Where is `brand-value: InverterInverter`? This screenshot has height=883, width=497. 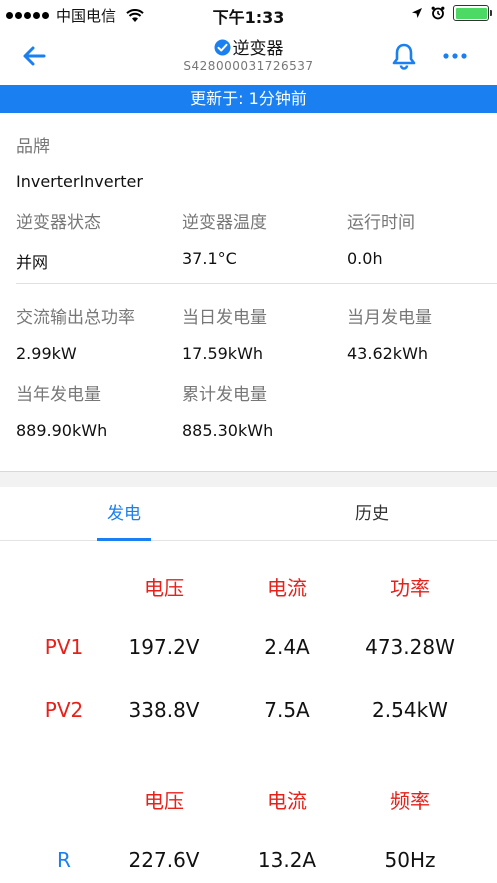 brand-value: InverterInverter is located at coordinates (79, 181).